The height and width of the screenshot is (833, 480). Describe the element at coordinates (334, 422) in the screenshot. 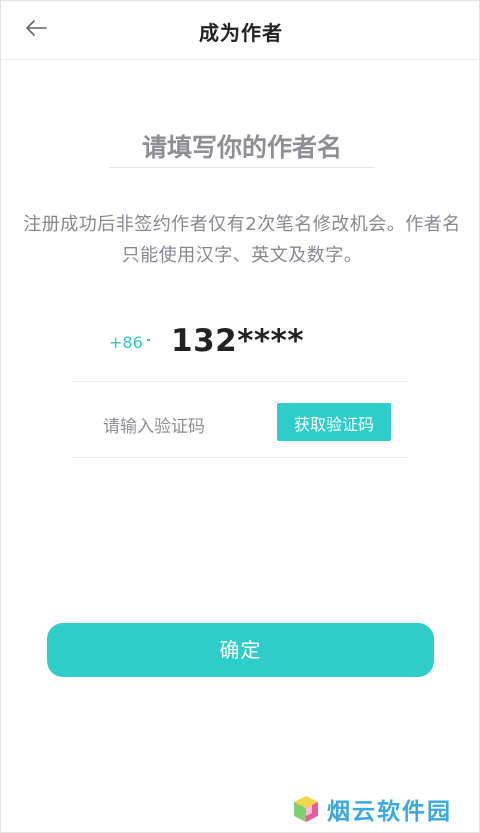

I see `get-code-button: 获取验证码` at that location.